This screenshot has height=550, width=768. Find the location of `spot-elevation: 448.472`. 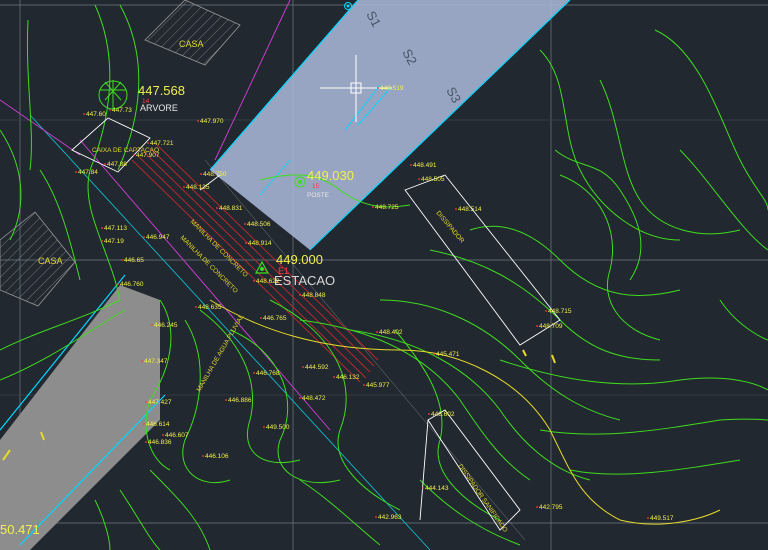

spot-elevation: 448.472 is located at coordinates (314, 398).